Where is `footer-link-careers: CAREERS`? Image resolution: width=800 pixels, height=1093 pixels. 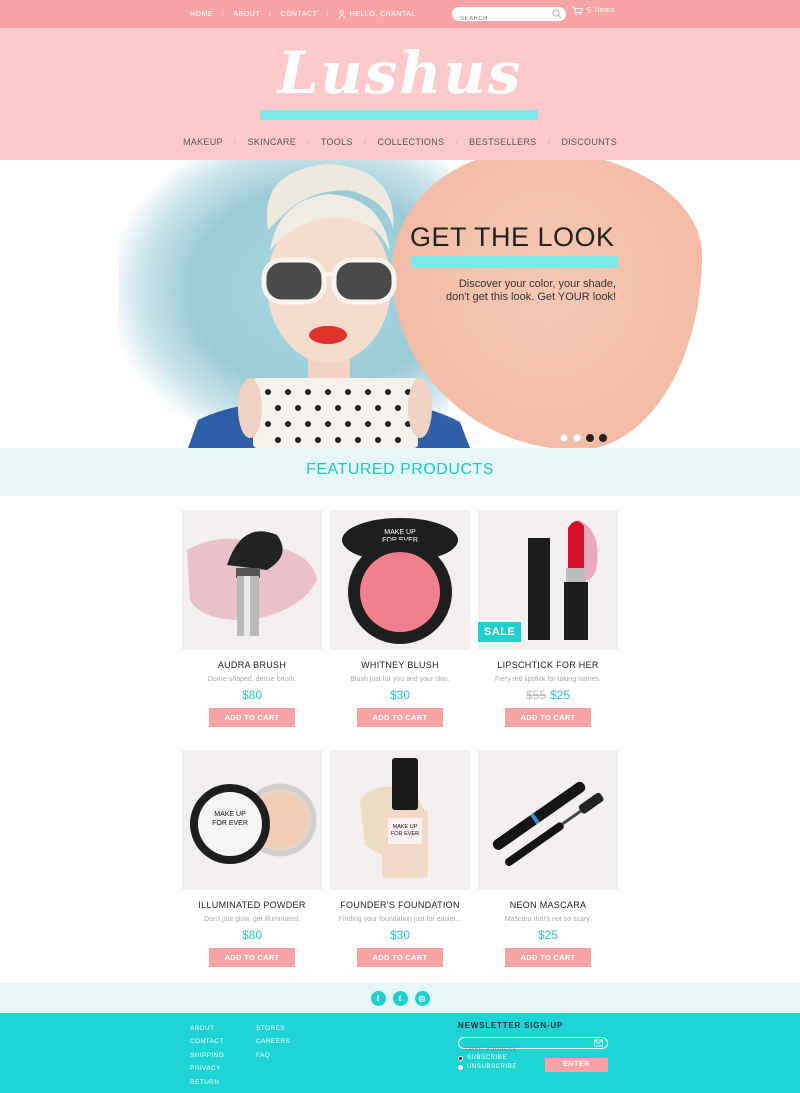 footer-link-careers: CAREERS is located at coordinates (273, 1041).